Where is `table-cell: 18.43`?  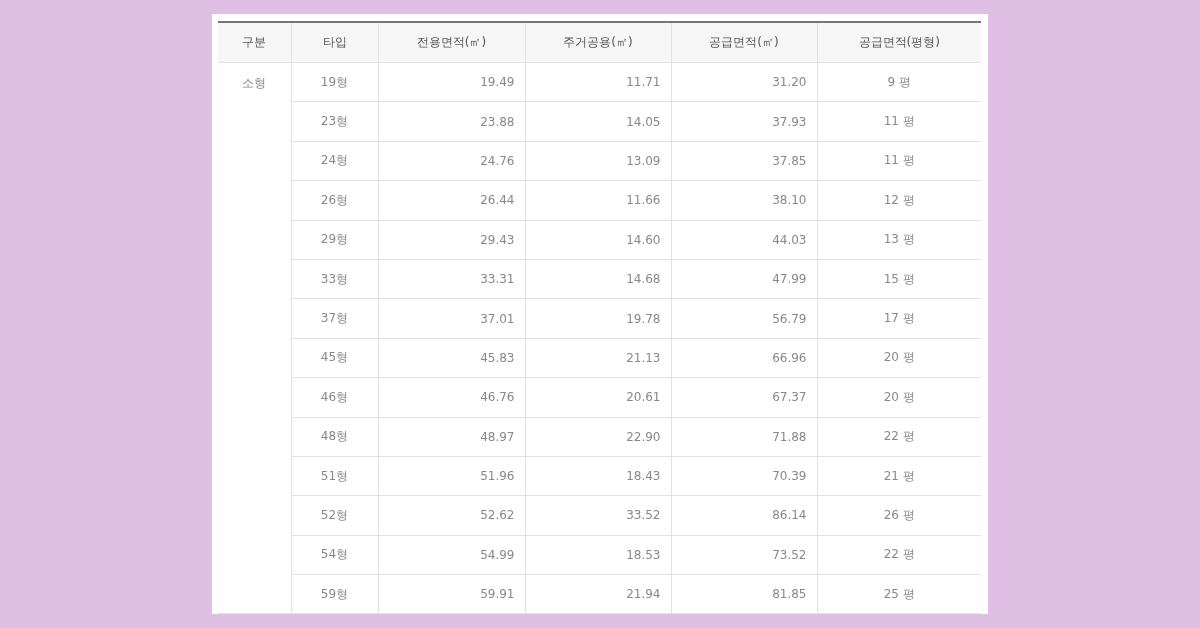 table-cell: 18.43 is located at coordinates (598, 476).